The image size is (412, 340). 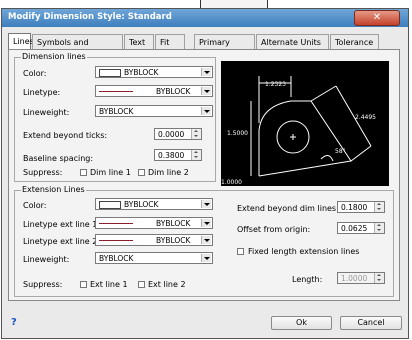 I want to click on group-title: Extension Lines, so click(x=53, y=189).